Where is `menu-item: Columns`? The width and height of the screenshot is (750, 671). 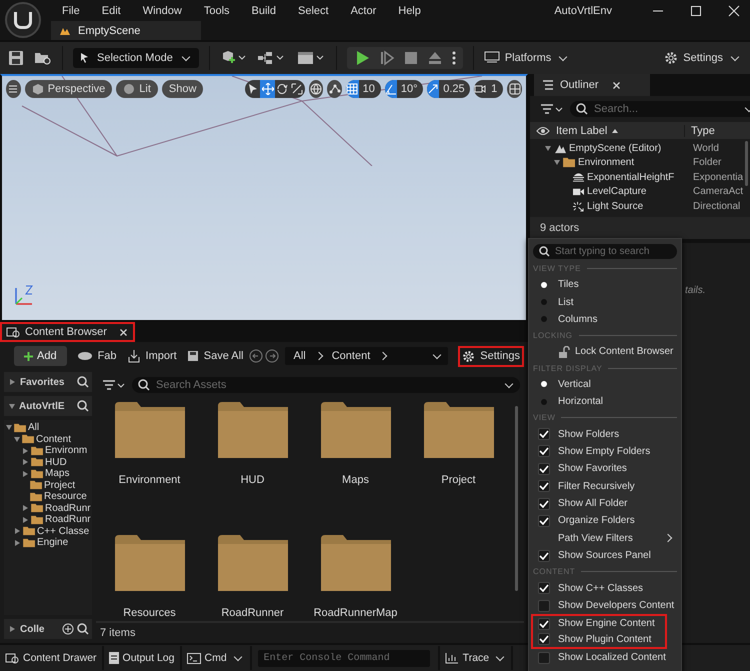 menu-item: Columns is located at coordinates (605, 319).